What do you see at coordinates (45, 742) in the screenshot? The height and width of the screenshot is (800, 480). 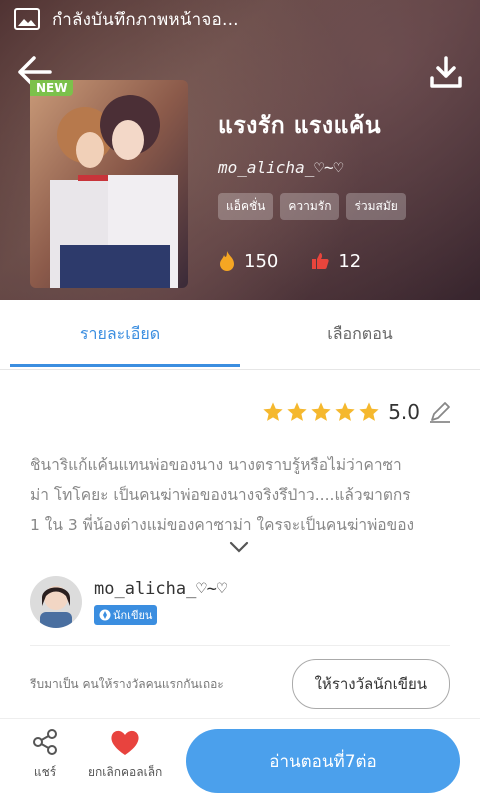 I see `share-icon` at bounding box center [45, 742].